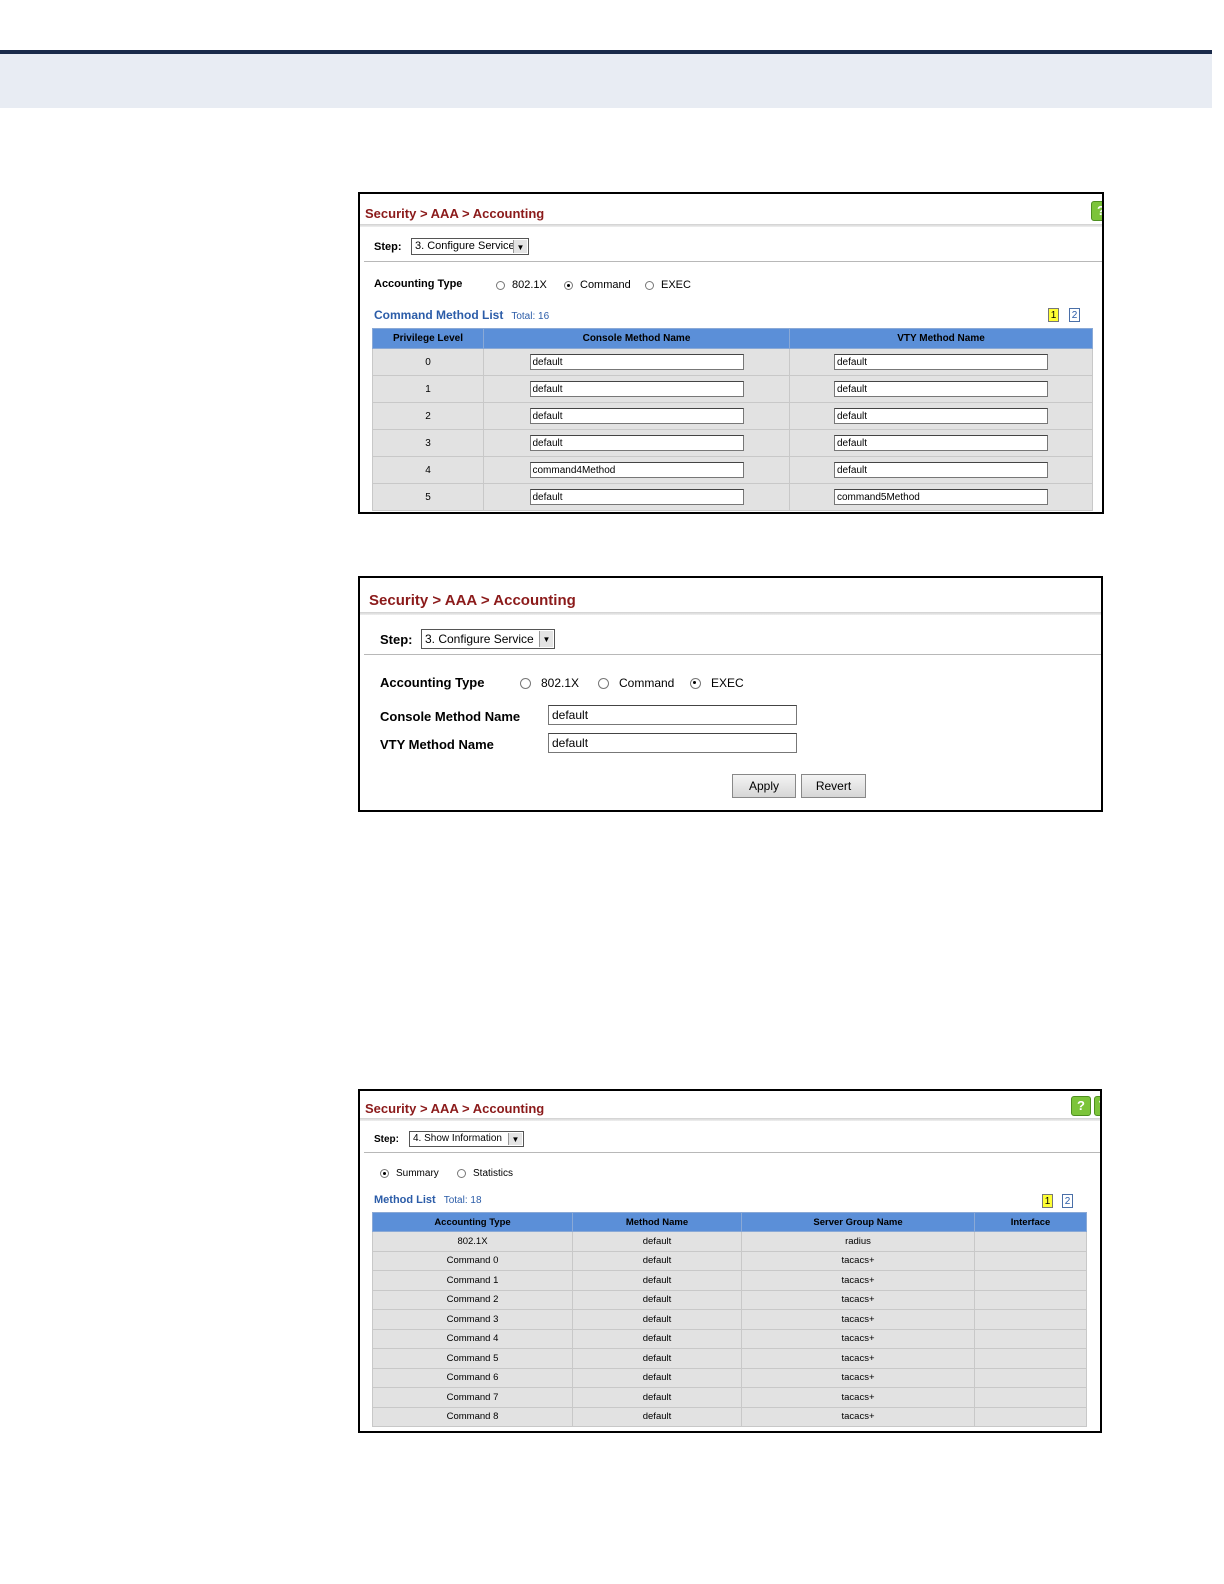 This screenshot has width=1224, height=1584. What do you see at coordinates (529, 285) in the screenshot?
I see `radio-label: 802.1X` at bounding box center [529, 285].